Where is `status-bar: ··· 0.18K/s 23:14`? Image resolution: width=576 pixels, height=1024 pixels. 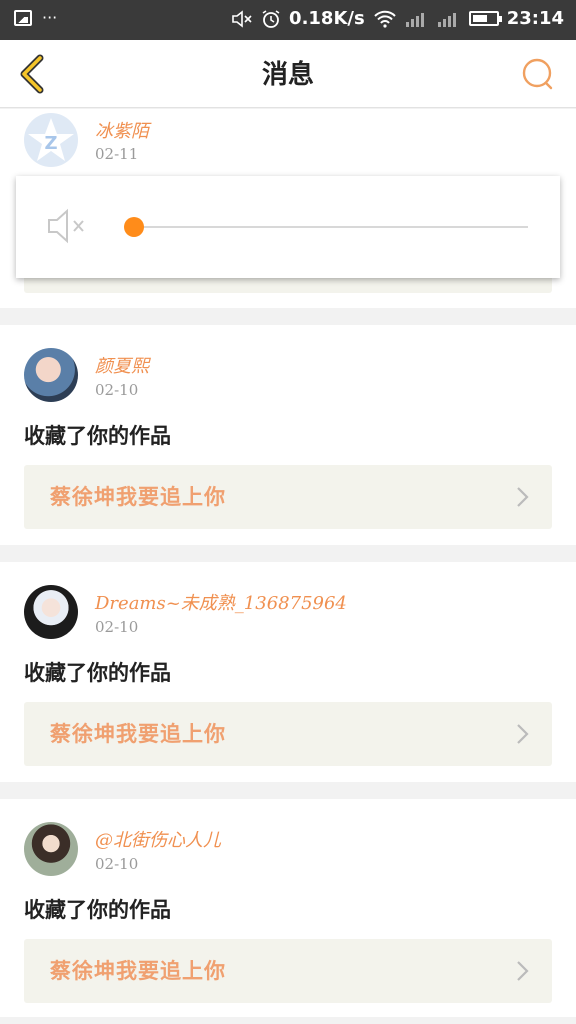 status-bar: ··· 0.18K/s 23:14 is located at coordinates (288, 20).